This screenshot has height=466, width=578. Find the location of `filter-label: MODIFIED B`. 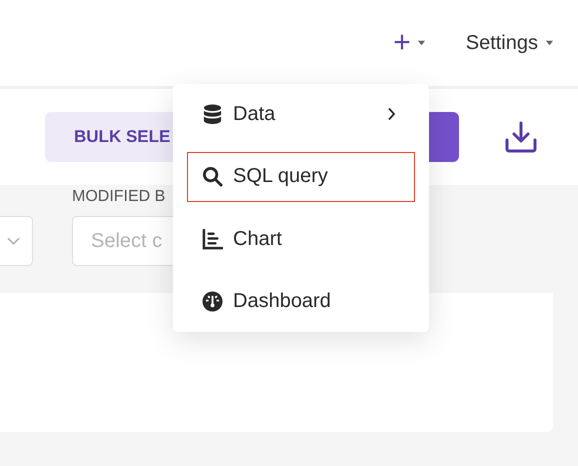

filter-label: MODIFIED B is located at coordinates (119, 197).